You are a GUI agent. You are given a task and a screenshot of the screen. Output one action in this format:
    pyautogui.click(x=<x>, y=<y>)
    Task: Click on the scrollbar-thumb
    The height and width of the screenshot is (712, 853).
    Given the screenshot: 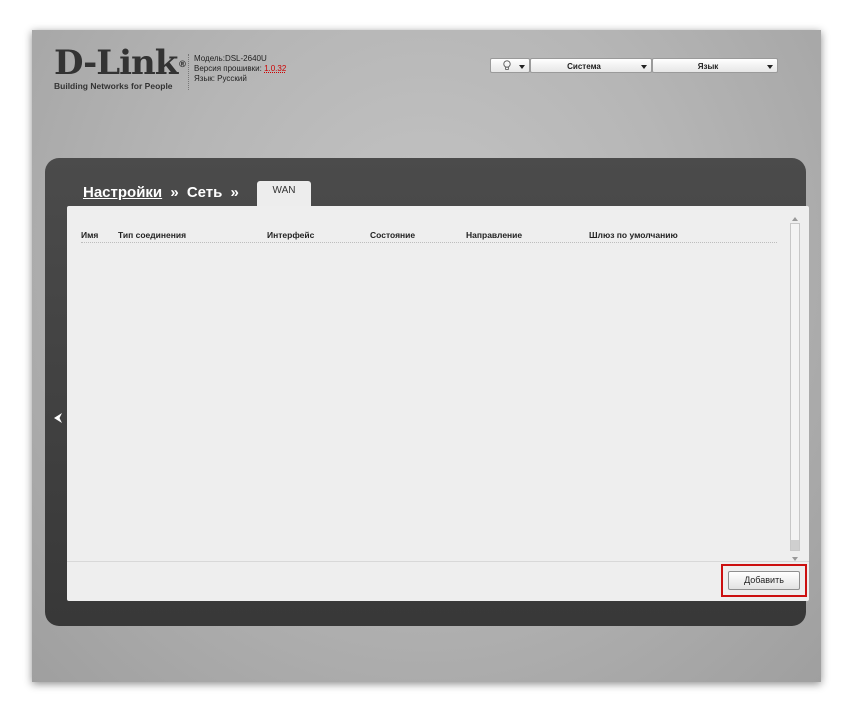 What is the action you would take?
    pyautogui.click(x=795, y=545)
    